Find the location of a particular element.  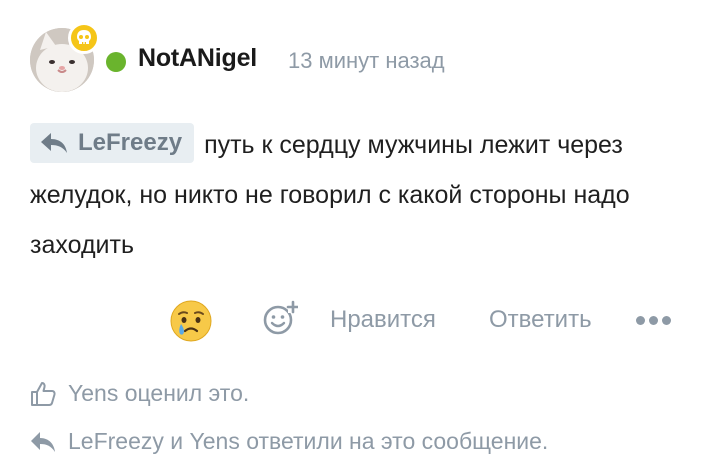

more-dots-icon is located at coordinates (654, 320).